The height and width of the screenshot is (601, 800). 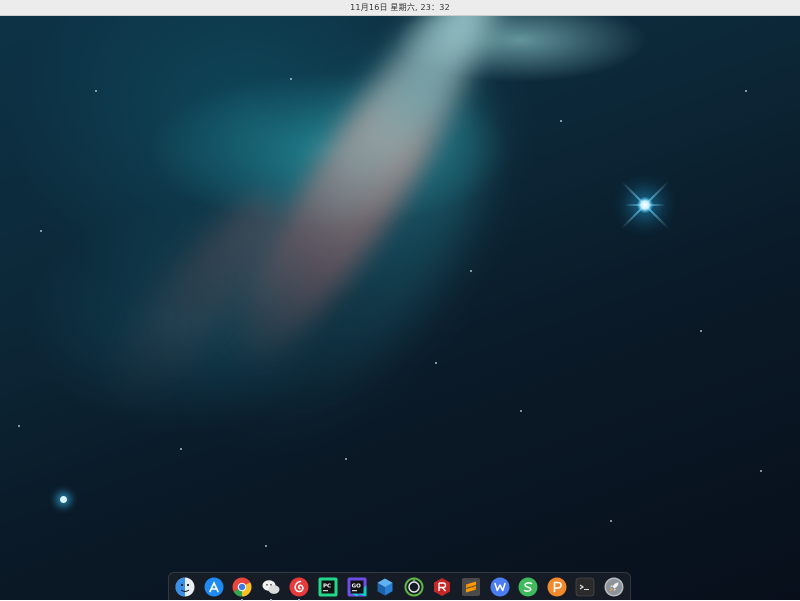 What do you see at coordinates (405, 131) in the screenshot?
I see `nebula-bright-core` at bounding box center [405, 131].